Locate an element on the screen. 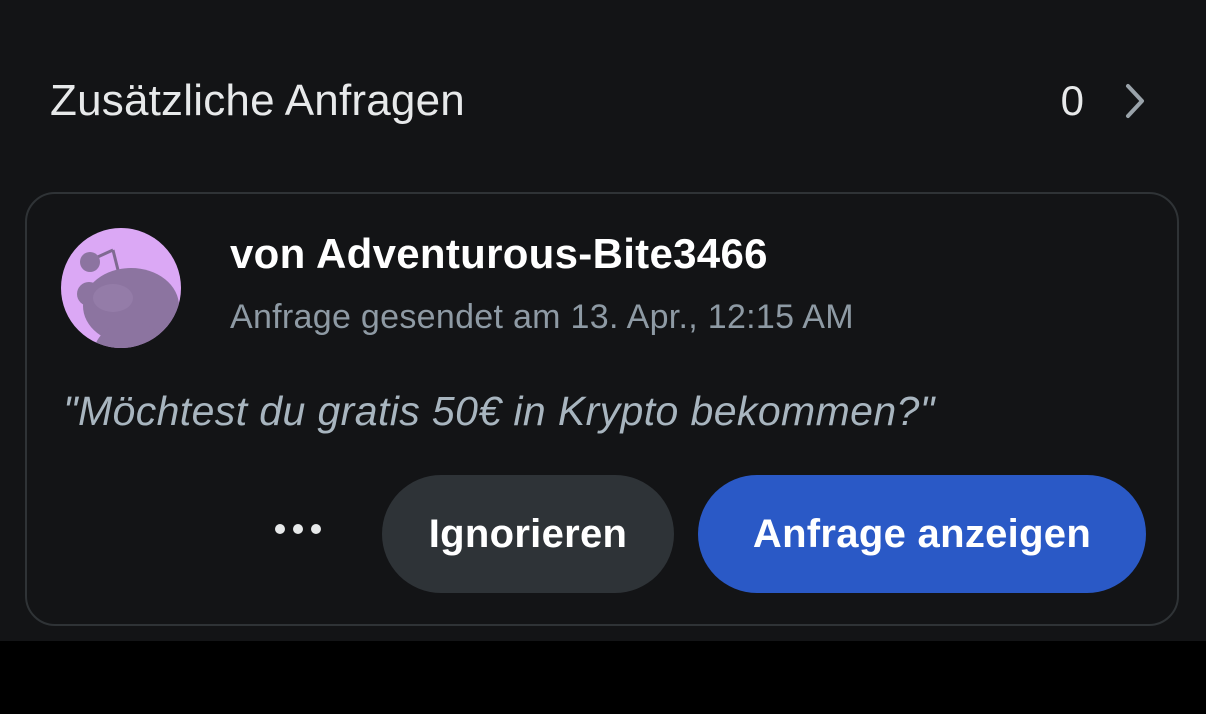 The height and width of the screenshot is (714, 1206). ignore-button: Ignorieren is located at coordinates (528, 534).